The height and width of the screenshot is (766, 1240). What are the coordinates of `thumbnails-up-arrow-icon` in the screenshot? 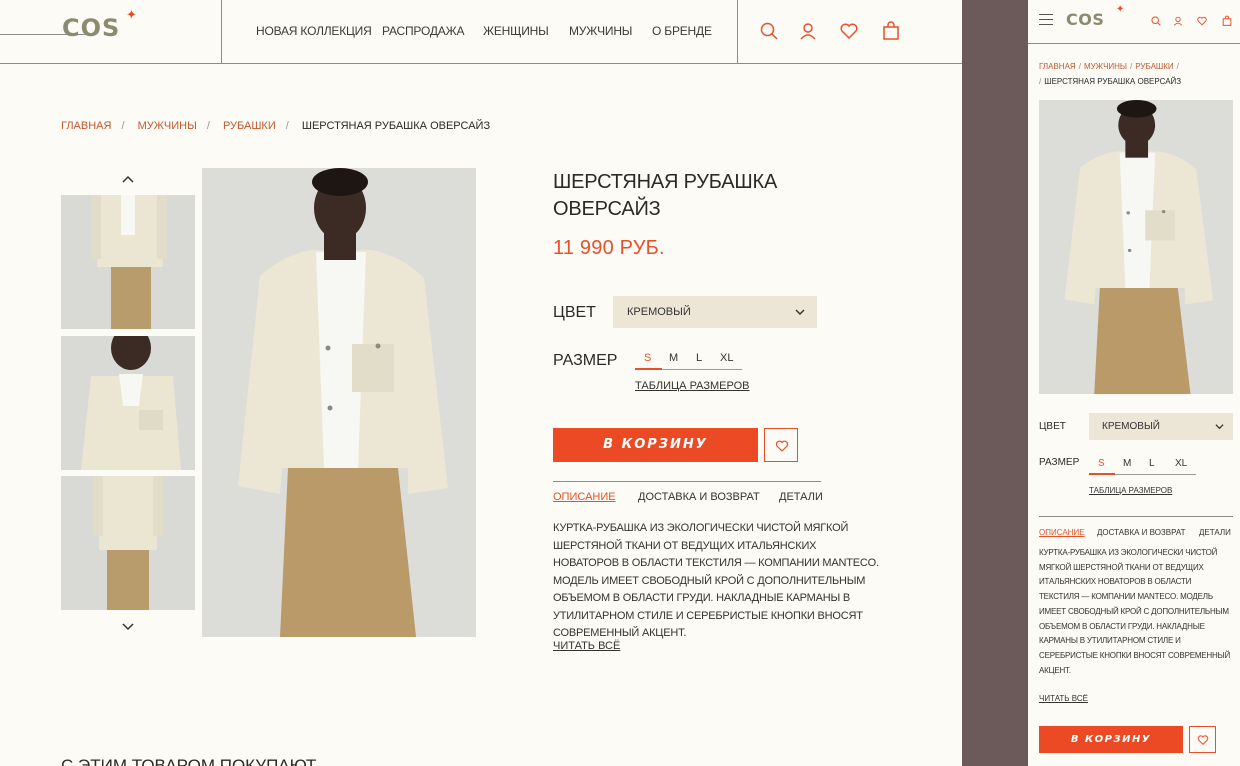 It's located at (128, 179).